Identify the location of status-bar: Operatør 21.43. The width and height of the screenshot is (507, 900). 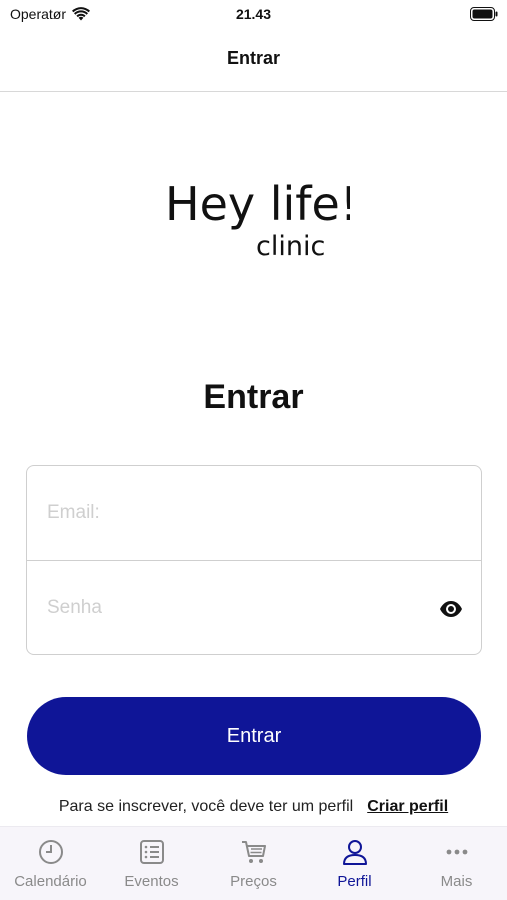
(253, 15).